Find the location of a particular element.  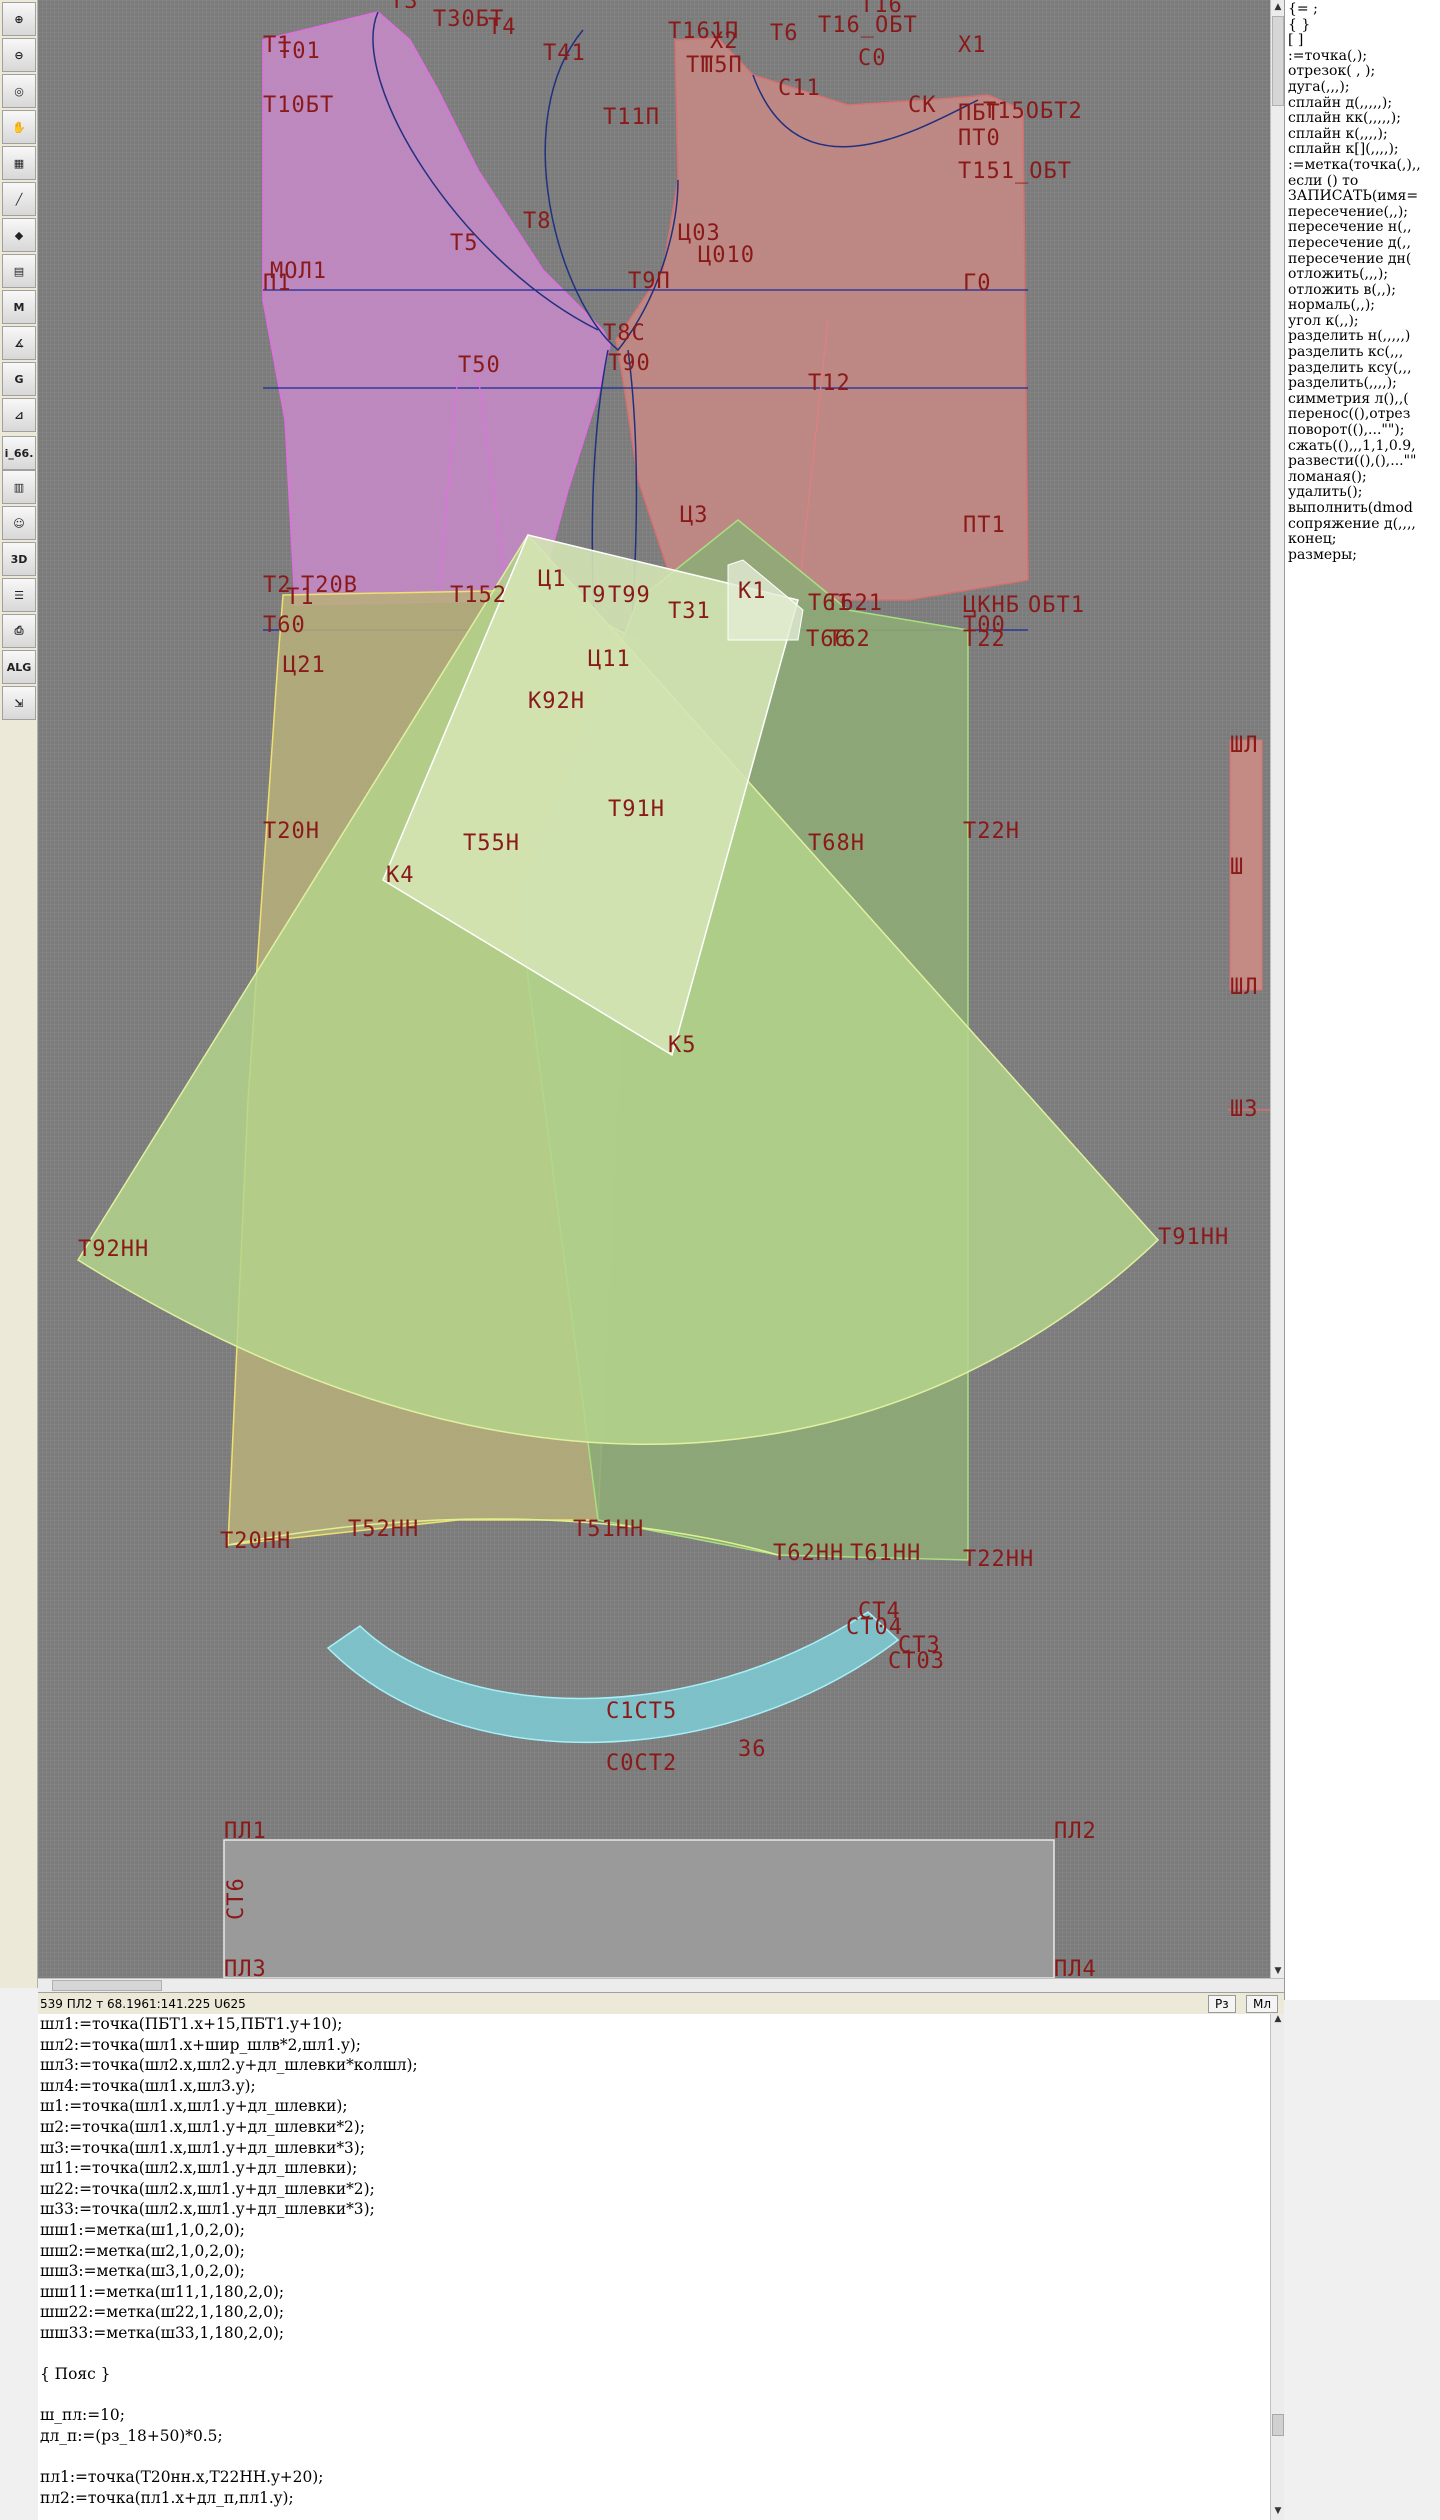

point-label-obt1: ОБТ1 is located at coordinates (1056, 605).